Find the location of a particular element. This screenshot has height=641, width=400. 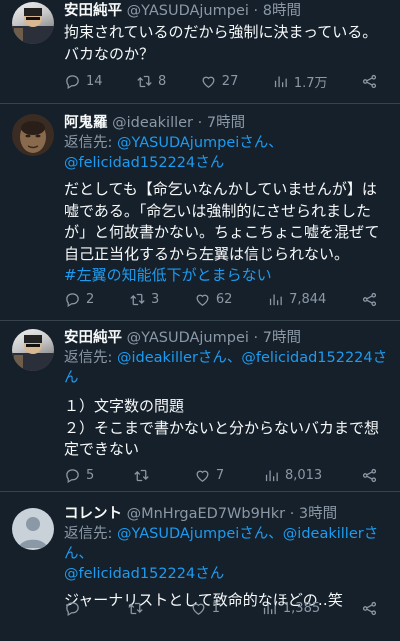

like-button: 62 is located at coordinates (213, 299).